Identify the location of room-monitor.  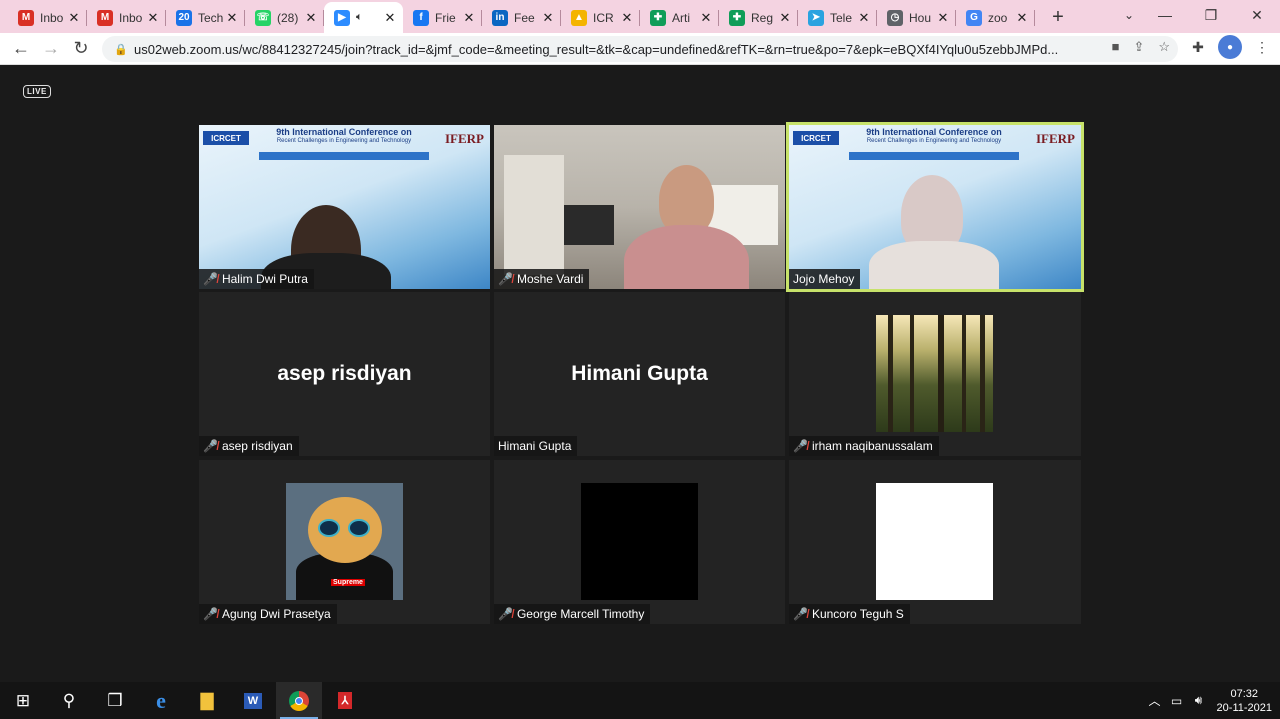
(589, 225).